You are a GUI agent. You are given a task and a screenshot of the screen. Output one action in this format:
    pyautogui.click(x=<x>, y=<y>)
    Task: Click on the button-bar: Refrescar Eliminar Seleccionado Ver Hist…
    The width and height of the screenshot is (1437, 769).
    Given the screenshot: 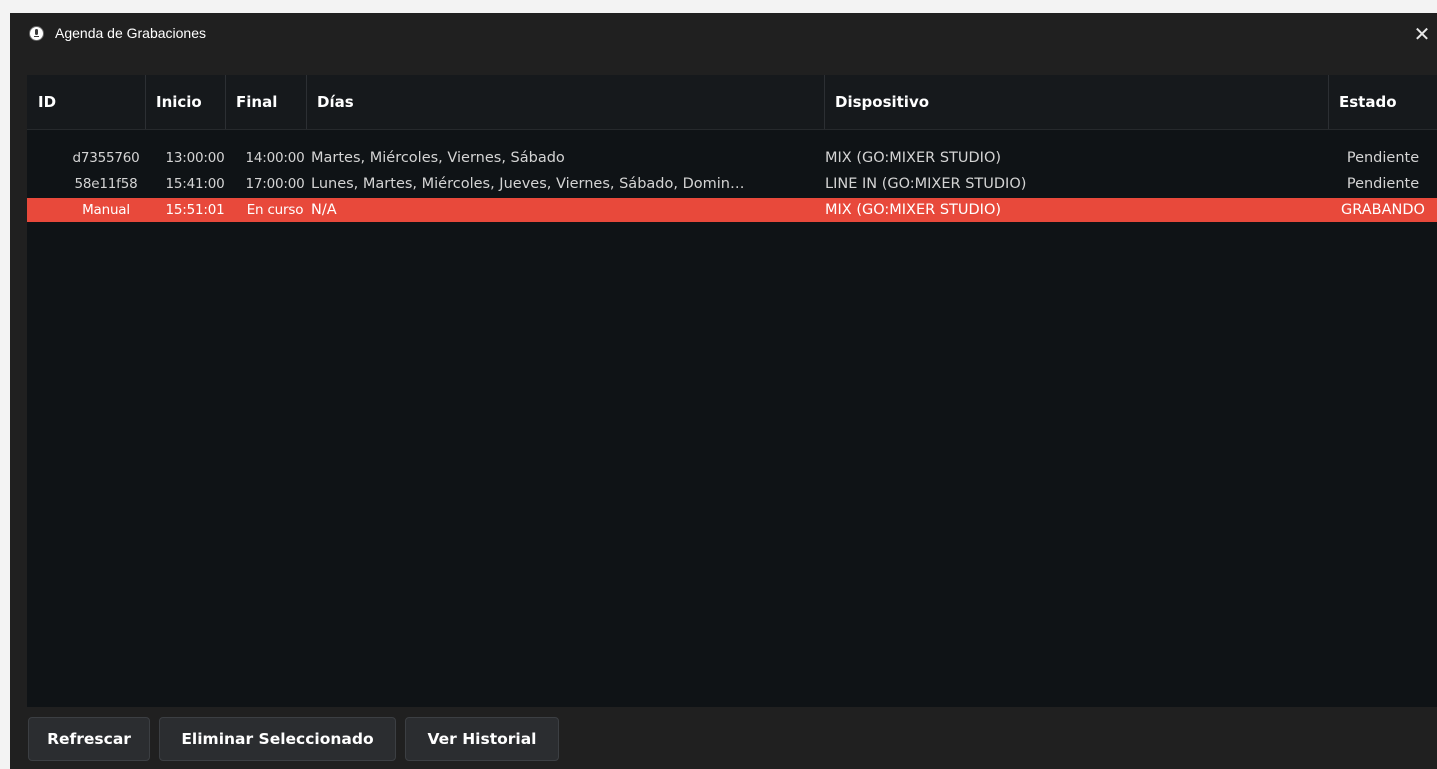 What is the action you would take?
    pyautogui.click(x=723, y=738)
    